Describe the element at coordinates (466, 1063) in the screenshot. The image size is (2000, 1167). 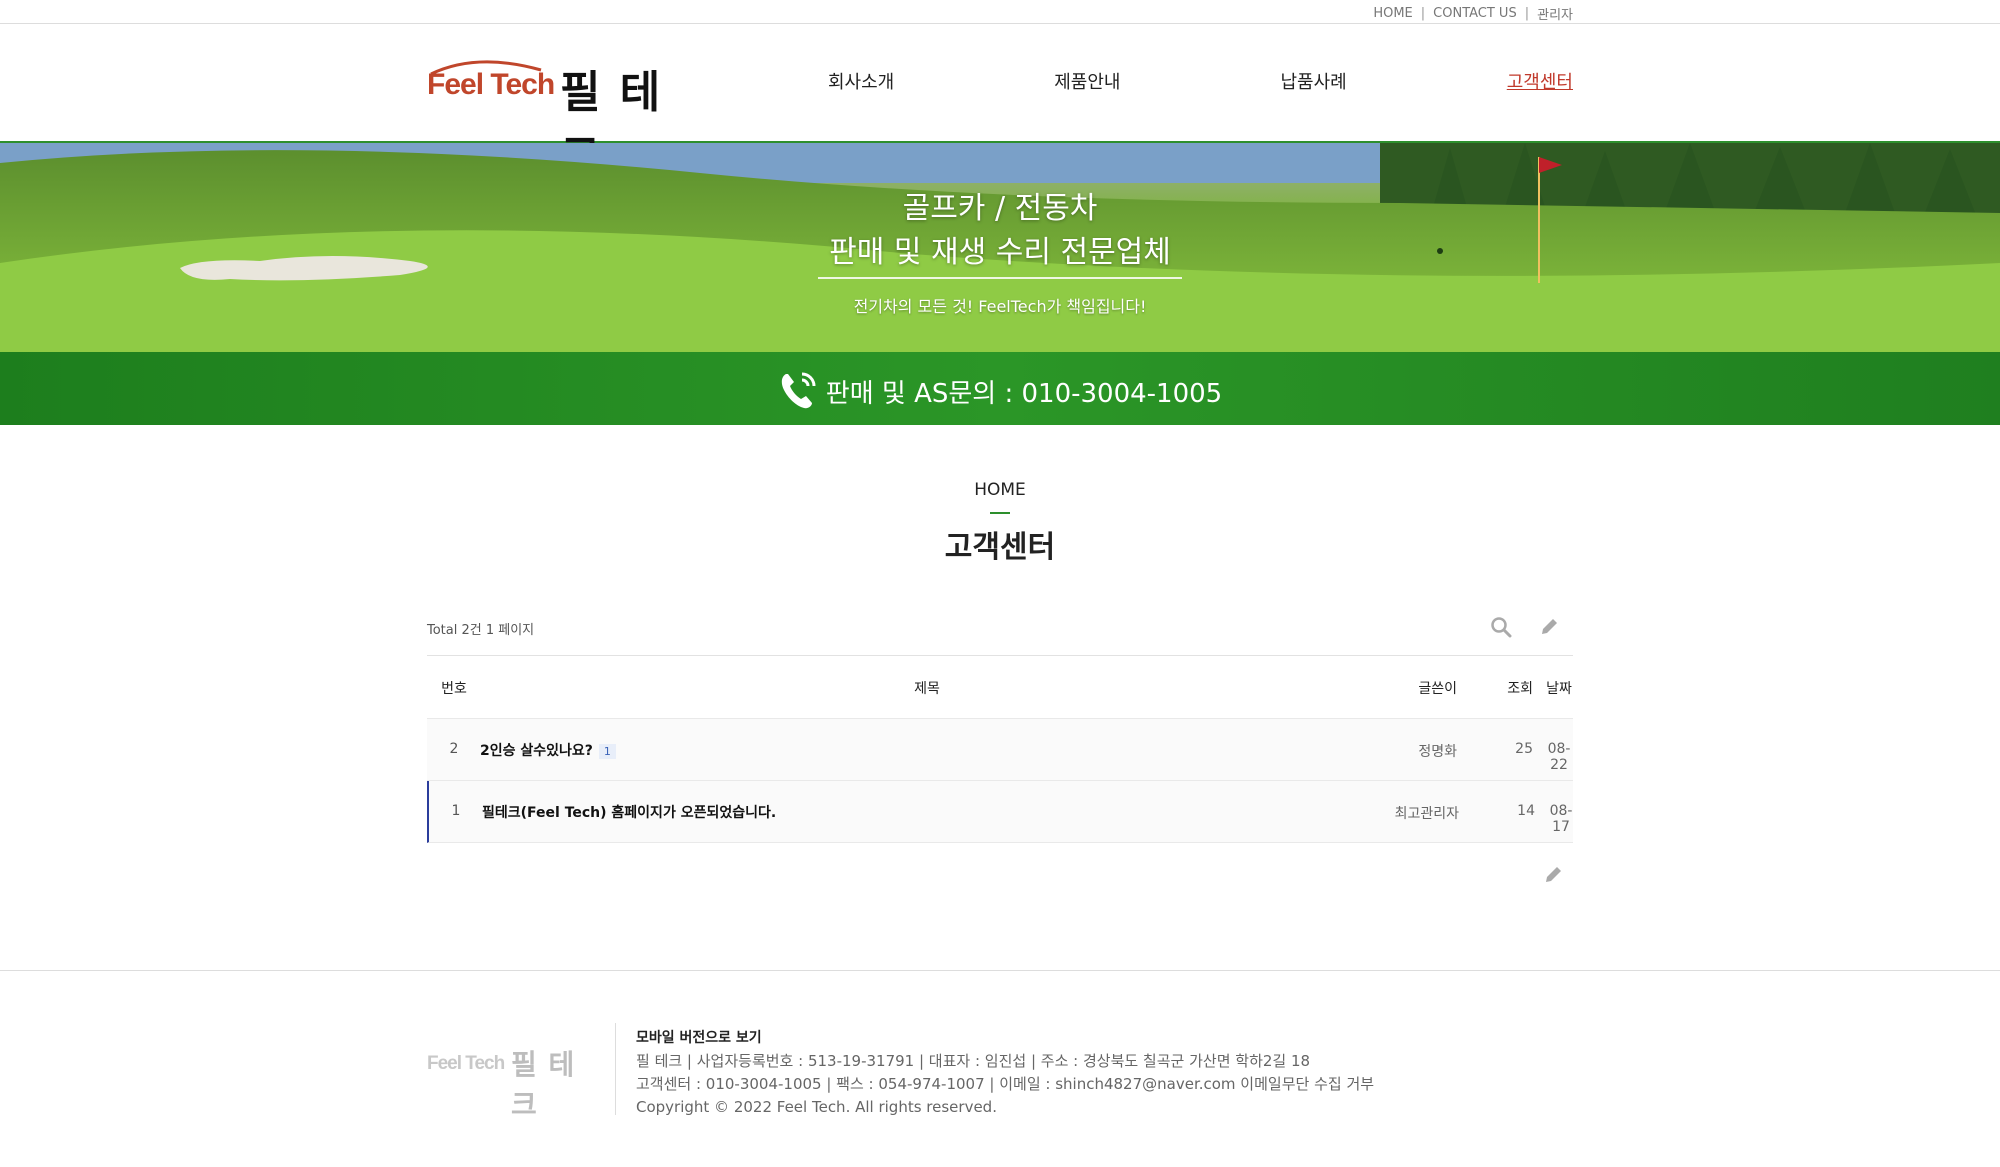
I see `footer-logo-english: Feel Tech` at that location.